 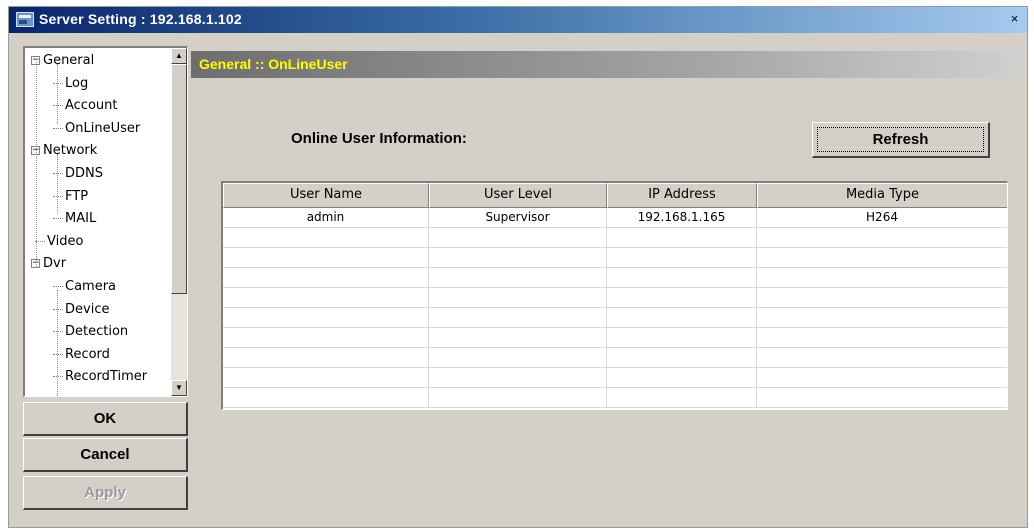 What do you see at coordinates (273, 64) in the screenshot?
I see `section-header-label: General :: OnLineUser` at bounding box center [273, 64].